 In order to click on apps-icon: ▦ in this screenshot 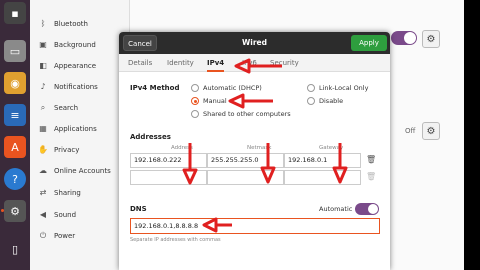, I will do `click(43, 128)`.